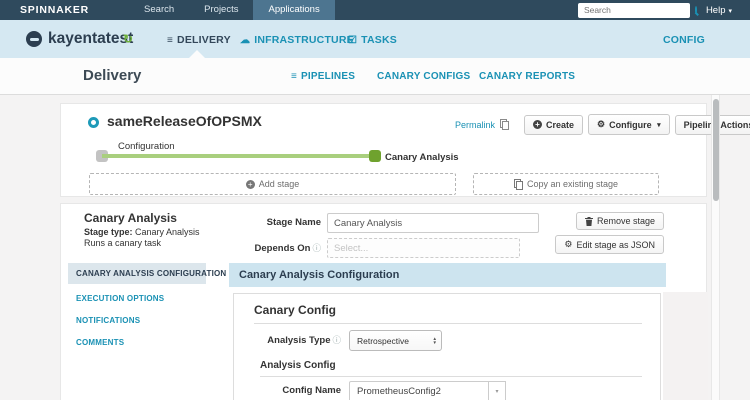  I want to click on search-icon, so click(695, 10).